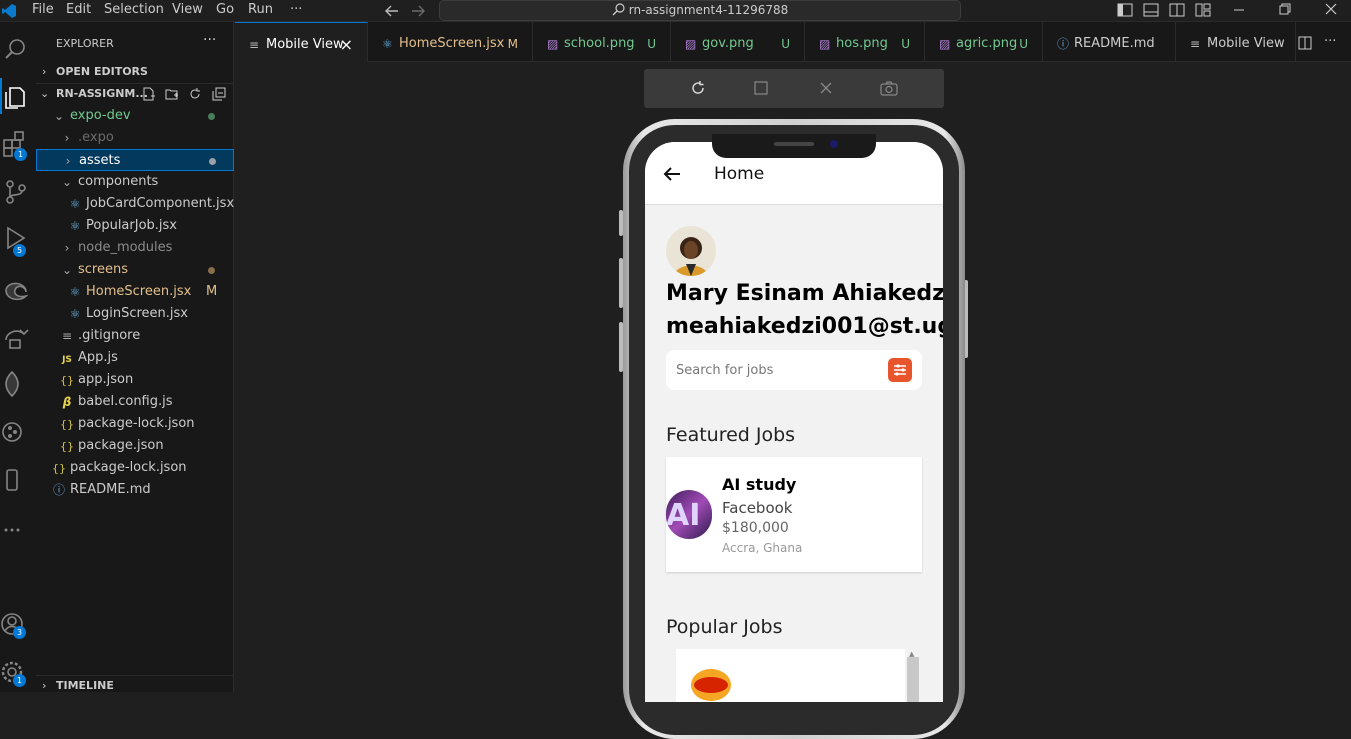 The height and width of the screenshot is (739, 1351). I want to click on scrollbar-thumb, so click(913, 679).